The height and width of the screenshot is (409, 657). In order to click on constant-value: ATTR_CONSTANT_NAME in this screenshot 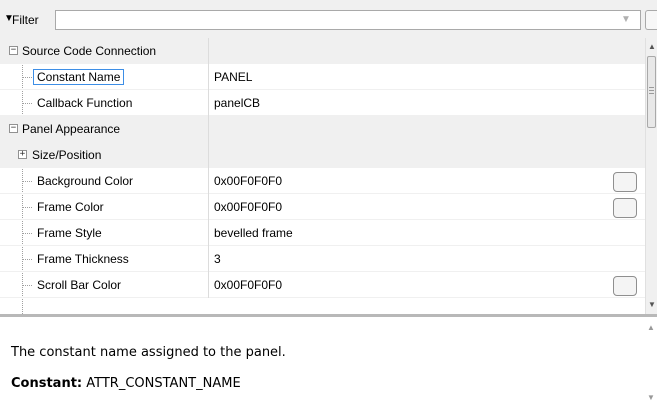, I will do `click(163, 383)`.